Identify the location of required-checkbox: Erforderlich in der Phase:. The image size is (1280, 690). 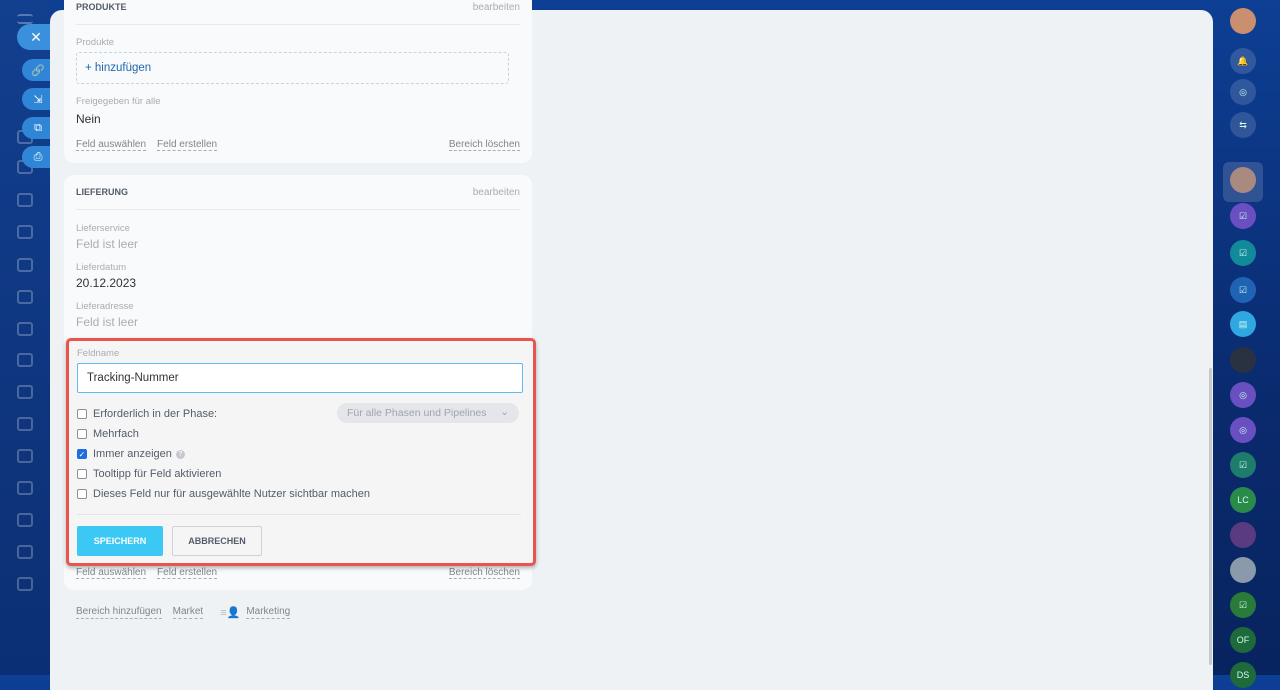
(147, 414).